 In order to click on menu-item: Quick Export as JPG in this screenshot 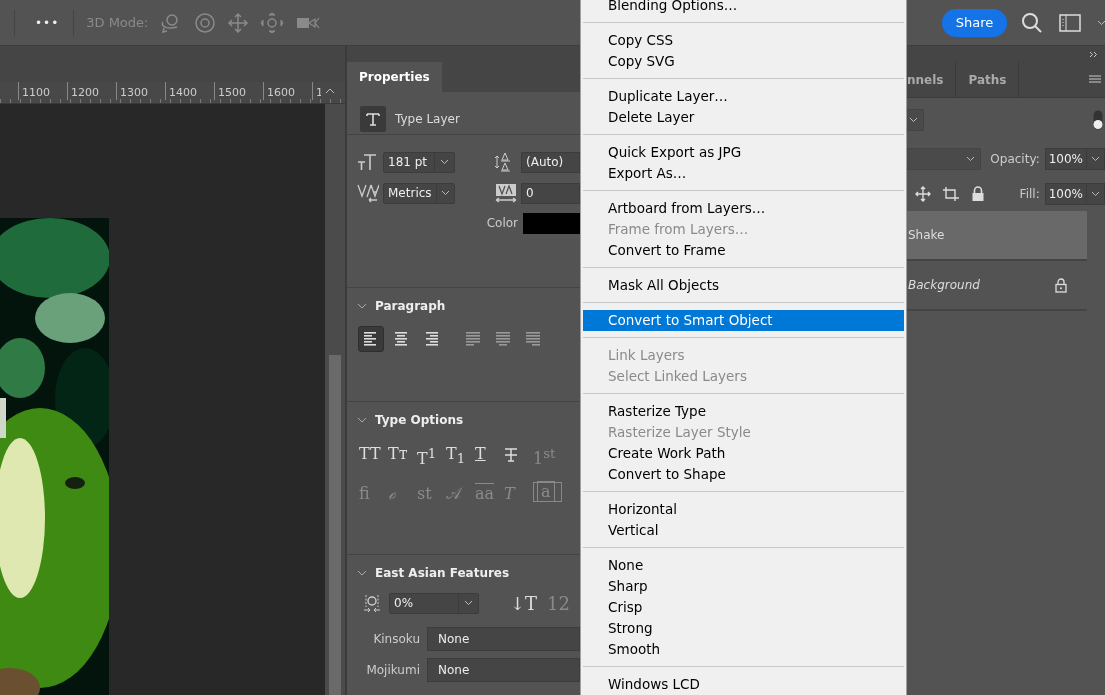, I will do `click(743, 152)`.